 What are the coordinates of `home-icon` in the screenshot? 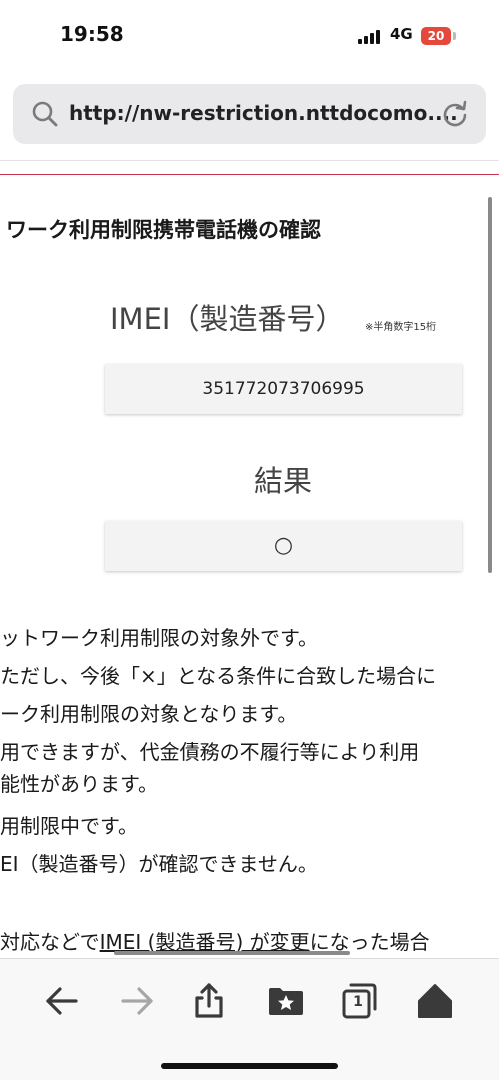 It's located at (435, 1001).